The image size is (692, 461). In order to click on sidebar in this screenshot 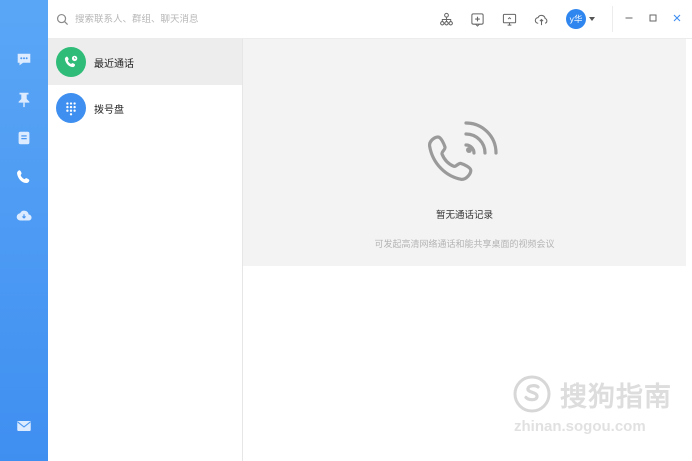, I will do `click(24, 230)`.